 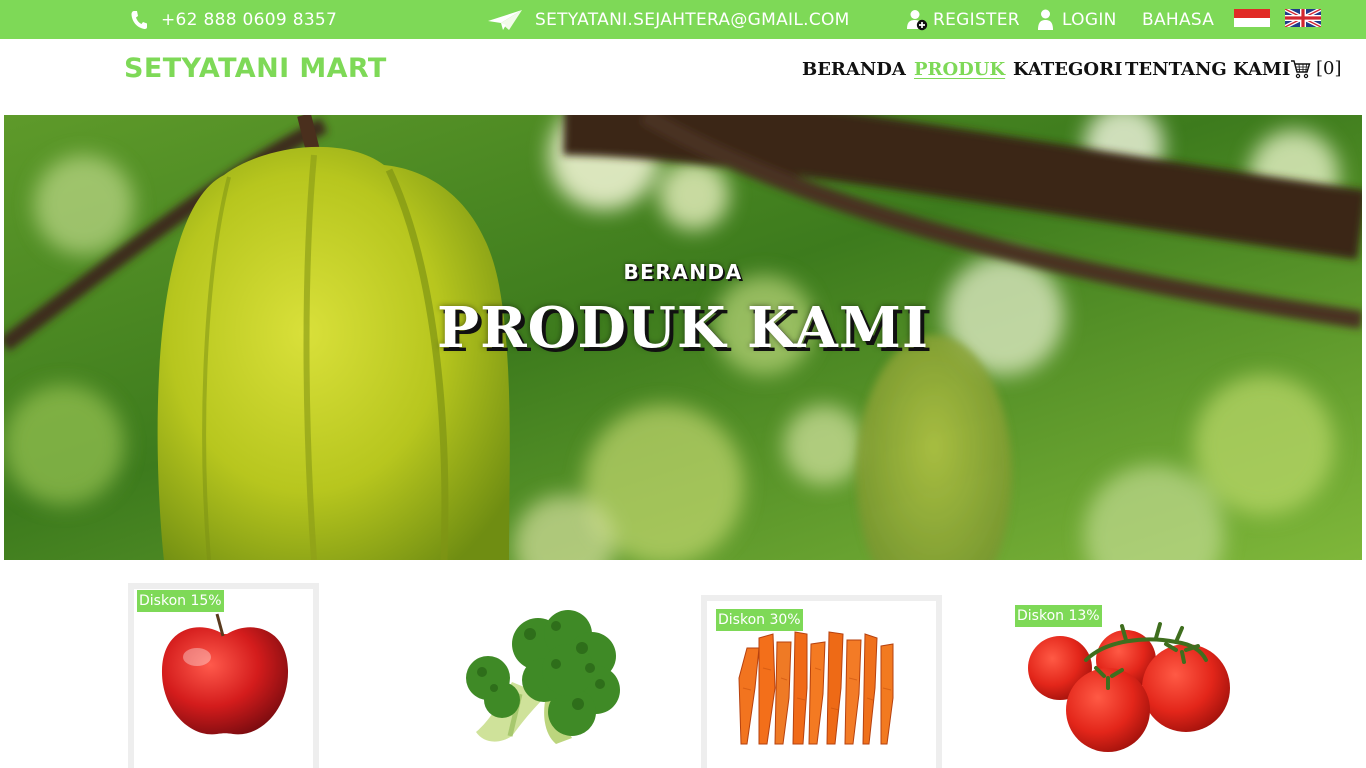 What do you see at coordinates (1178, 19) in the screenshot?
I see `language-label: BAHASA` at bounding box center [1178, 19].